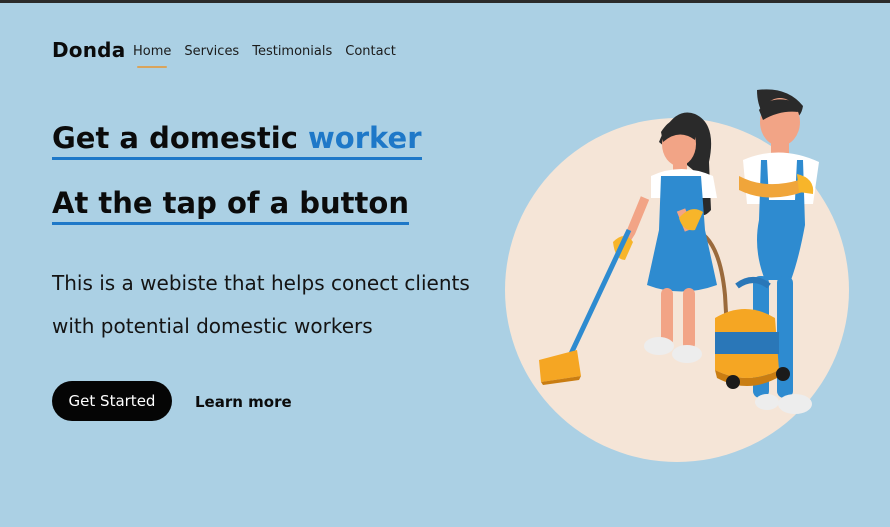 This screenshot has height=527, width=890. I want to click on learn-more-link: Learn more, so click(243, 402).